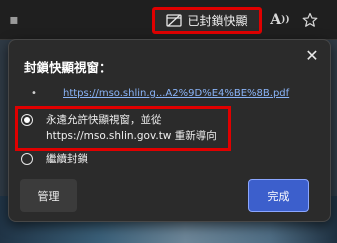 The image size is (337, 243). Describe the element at coordinates (176, 93) in the screenshot. I see `blocked-url-link: https://mso.shlin.g...A2%9D%E4%BE%8B.pdf` at that location.